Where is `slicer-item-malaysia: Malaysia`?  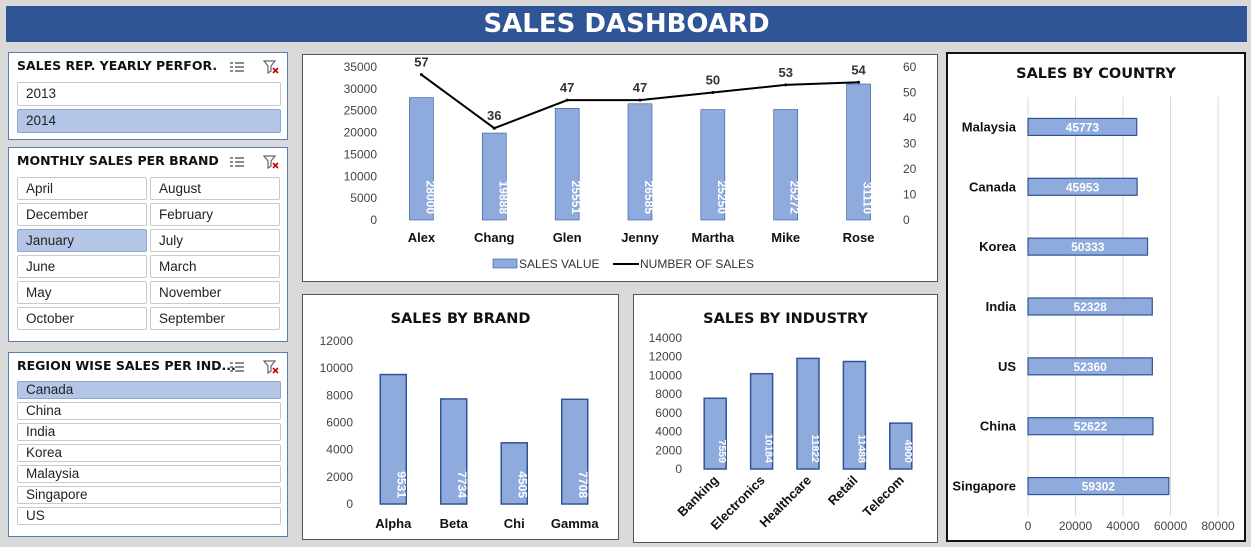 slicer-item-malaysia: Malaysia is located at coordinates (149, 474).